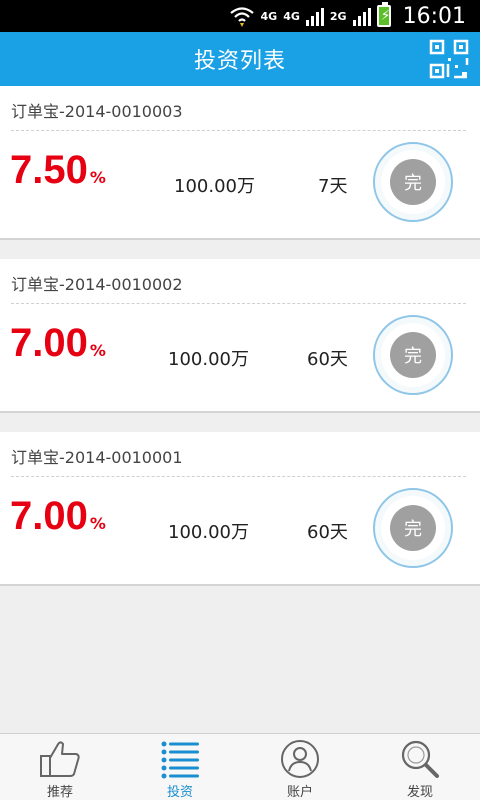  I want to click on tab-recommend: 推荐, so click(60, 767).